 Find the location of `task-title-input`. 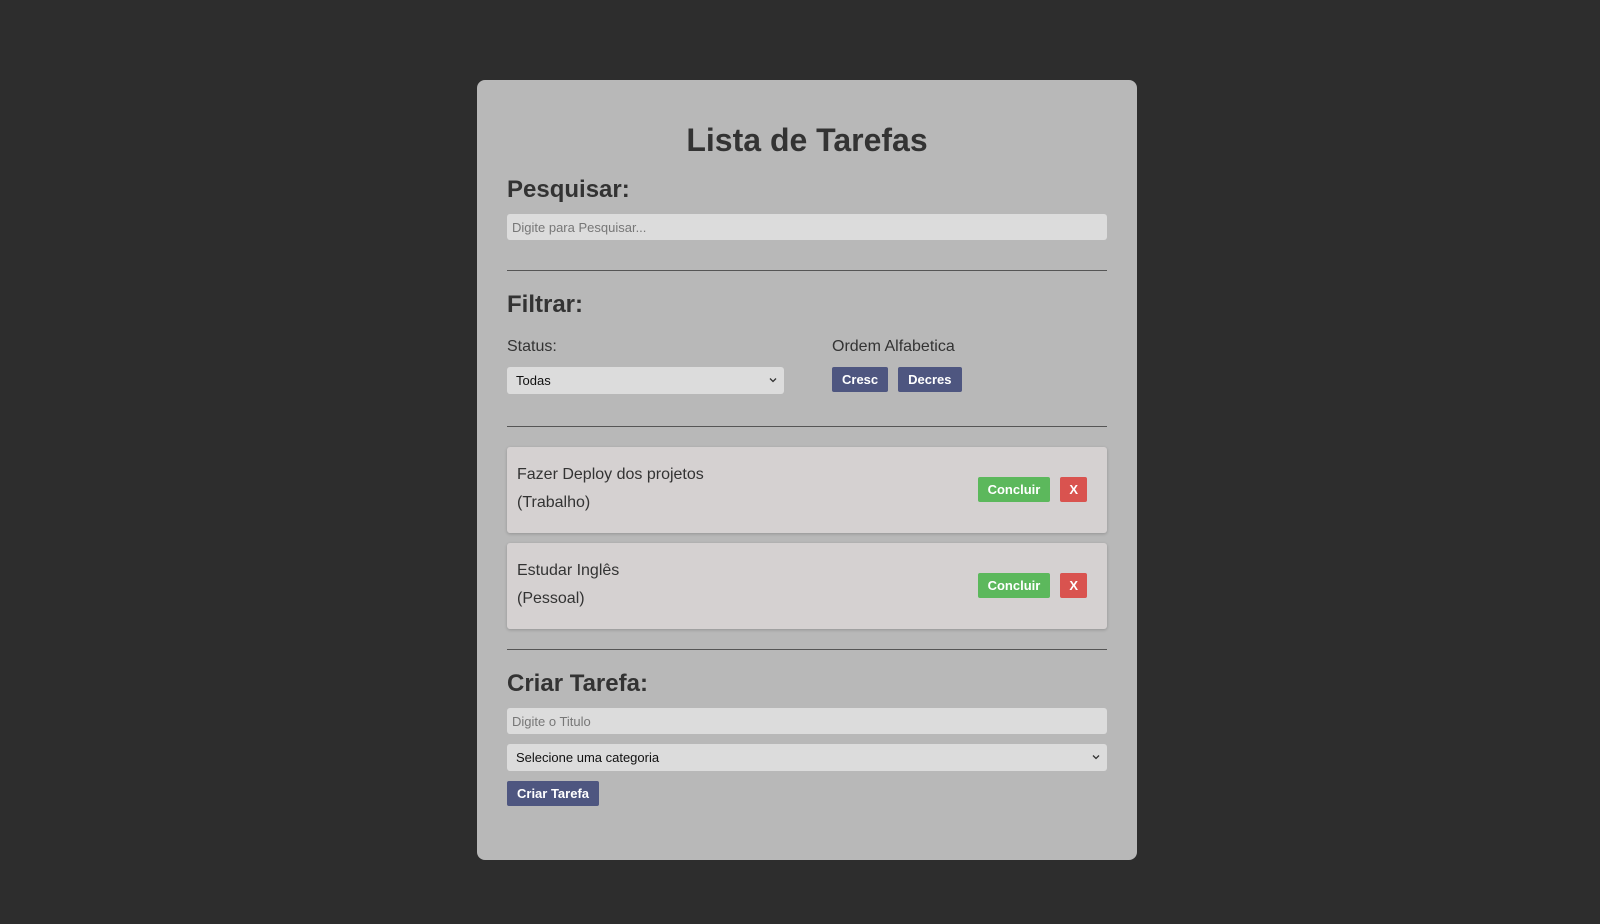

task-title-input is located at coordinates (807, 721).